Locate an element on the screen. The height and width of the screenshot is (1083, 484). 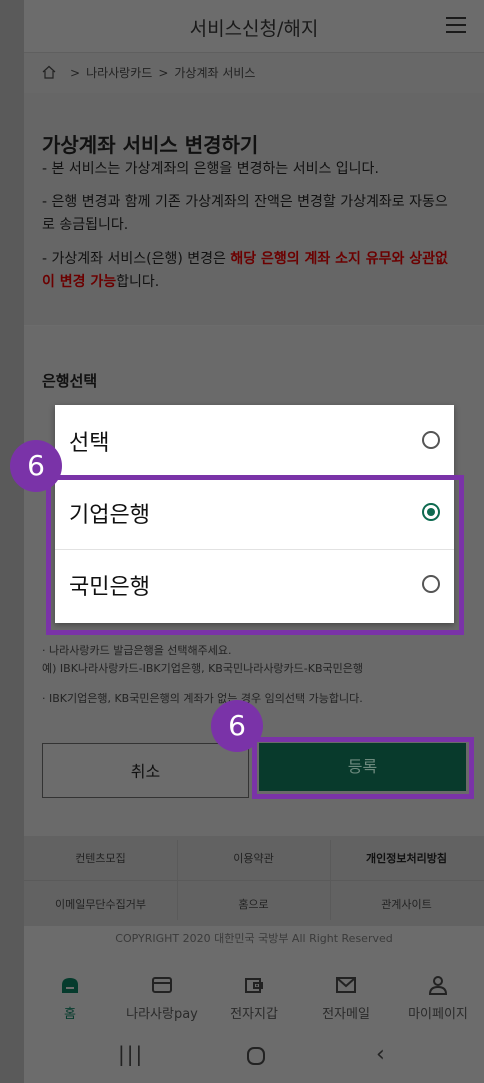
nav-item-wallet: 전자지갑 is located at coordinates (254, 998).